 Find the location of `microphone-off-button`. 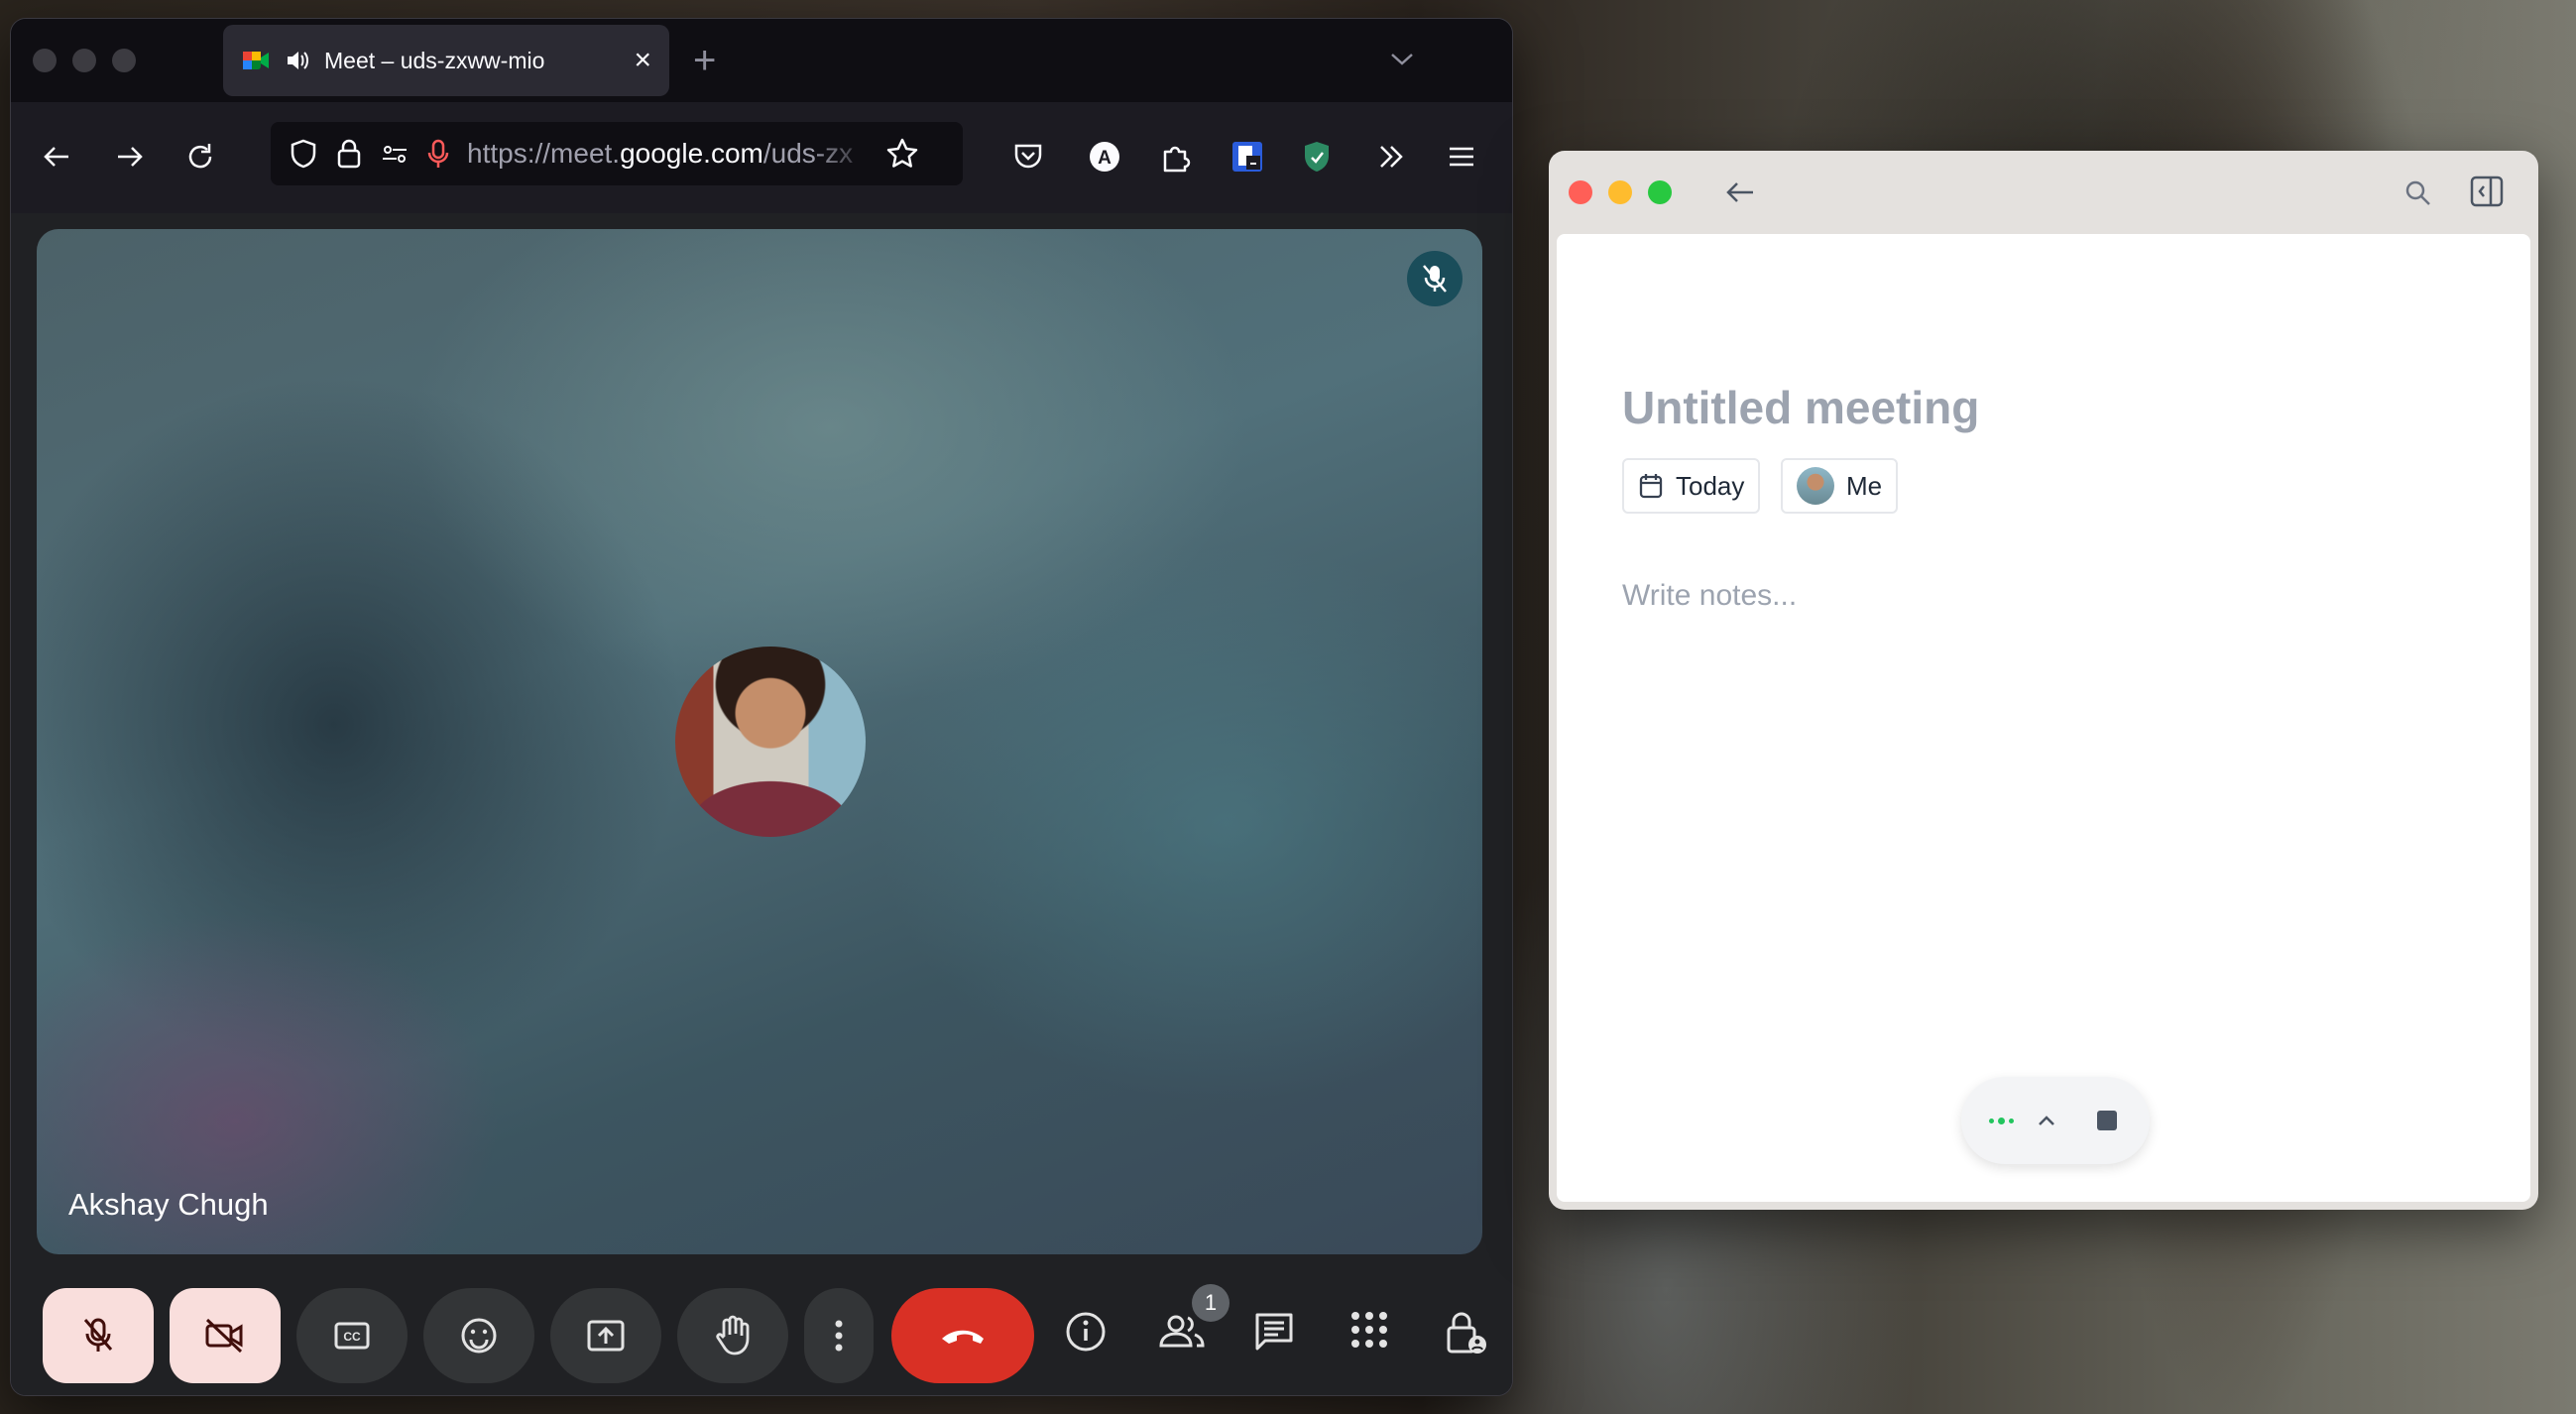

microphone-off-button is located at coordinates (98, 1335).